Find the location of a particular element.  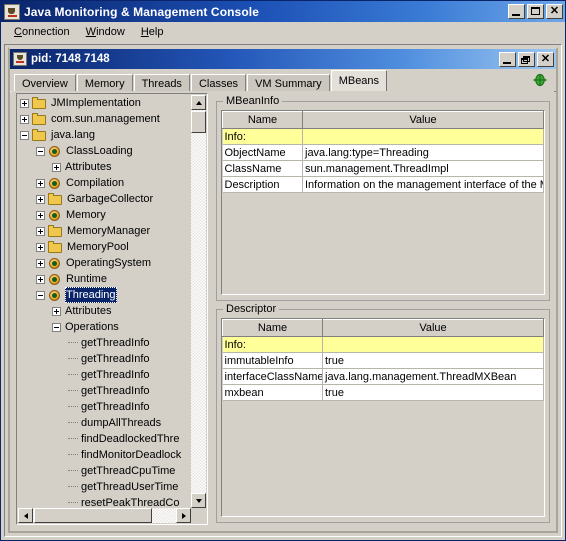

cell-value: java.lang.management.ThreadMXBean is located at coordinates (433, 376).